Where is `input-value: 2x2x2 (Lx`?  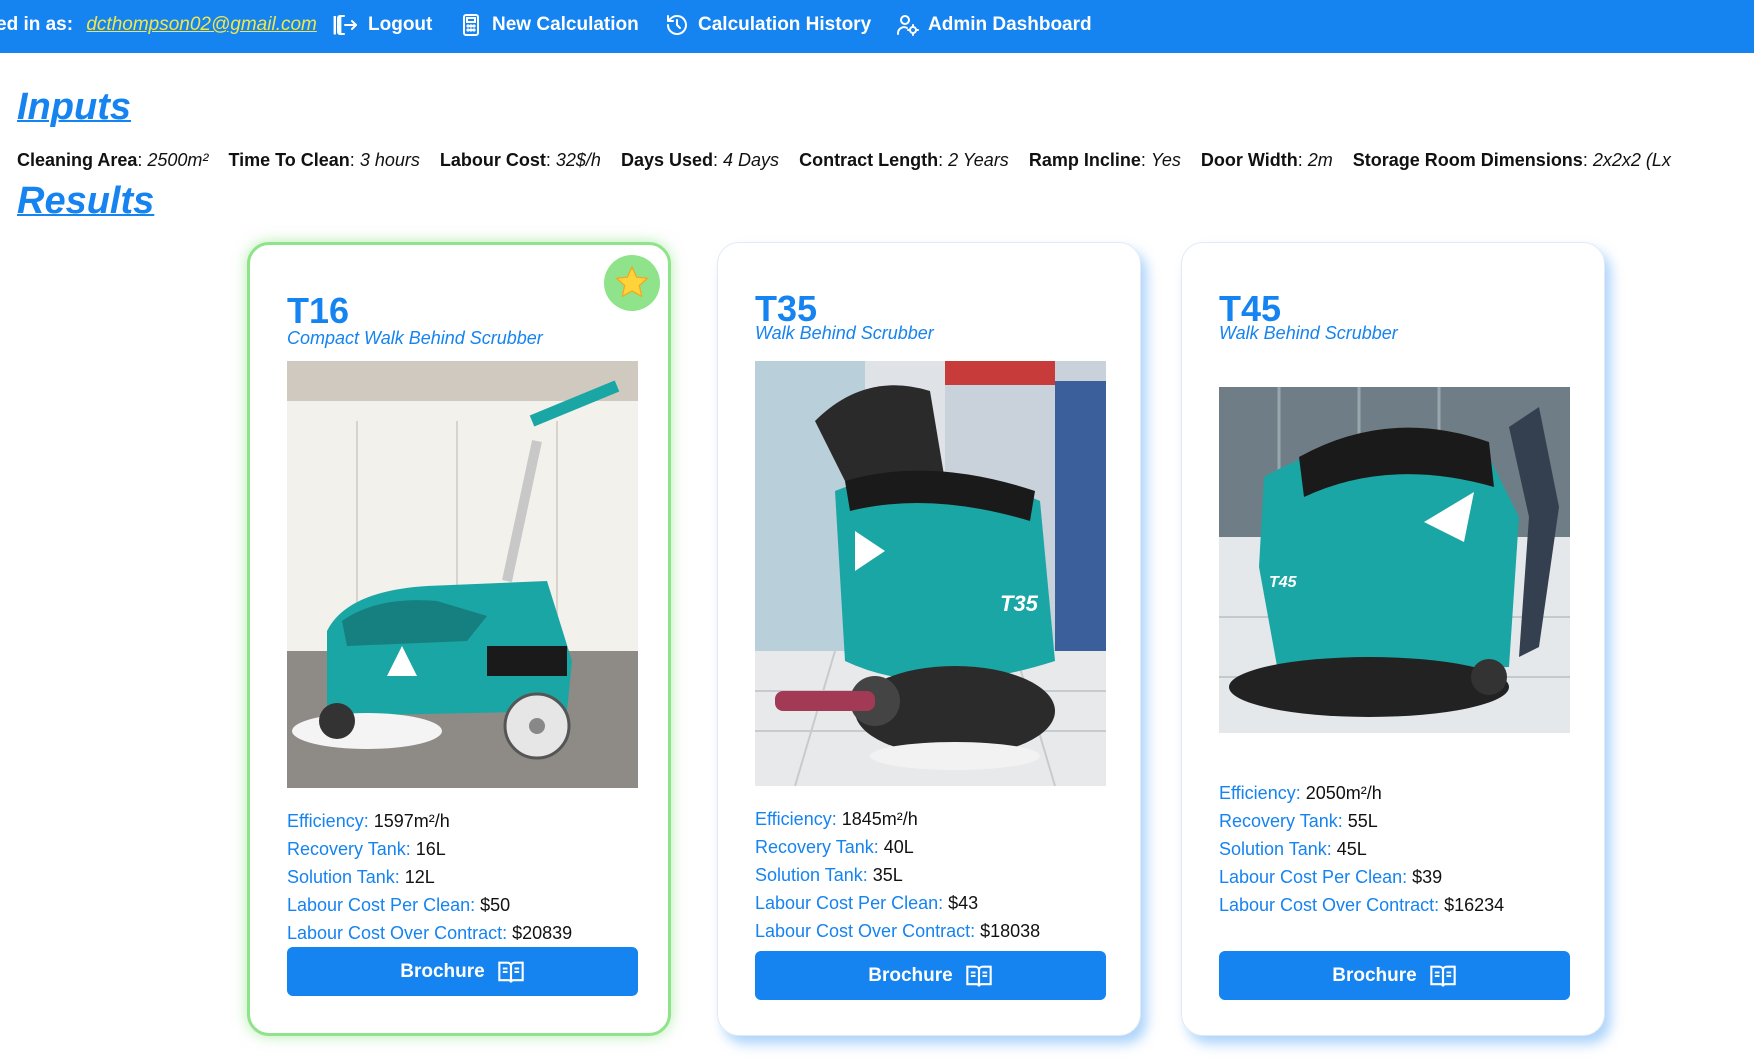
input-value: 2x2x2 (Lx is located at coordinates (1631, 160).